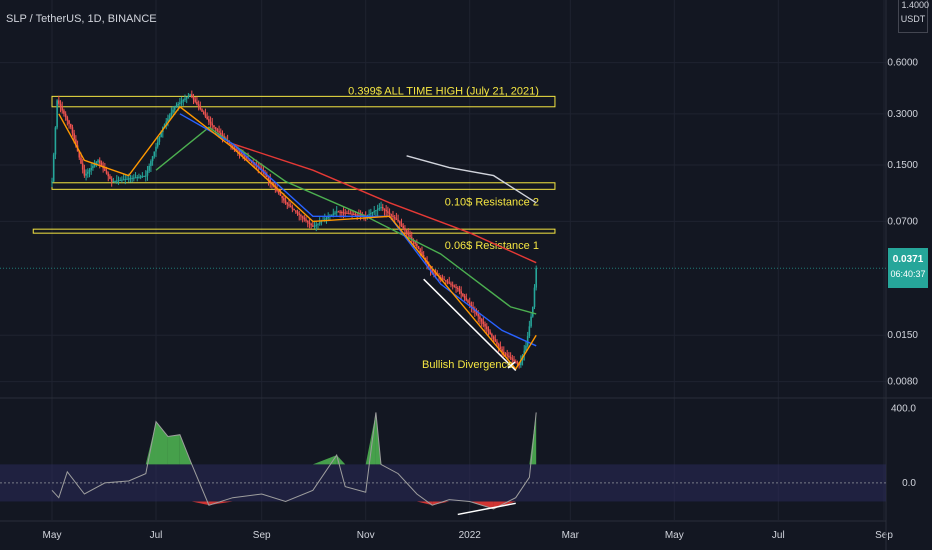 This screenshot has width=932, height=550. What do you see at coordinates (909, 483) in the screenshot?
I see `osc-y-tick-label: 0.0` at bounding box center [909, 483].